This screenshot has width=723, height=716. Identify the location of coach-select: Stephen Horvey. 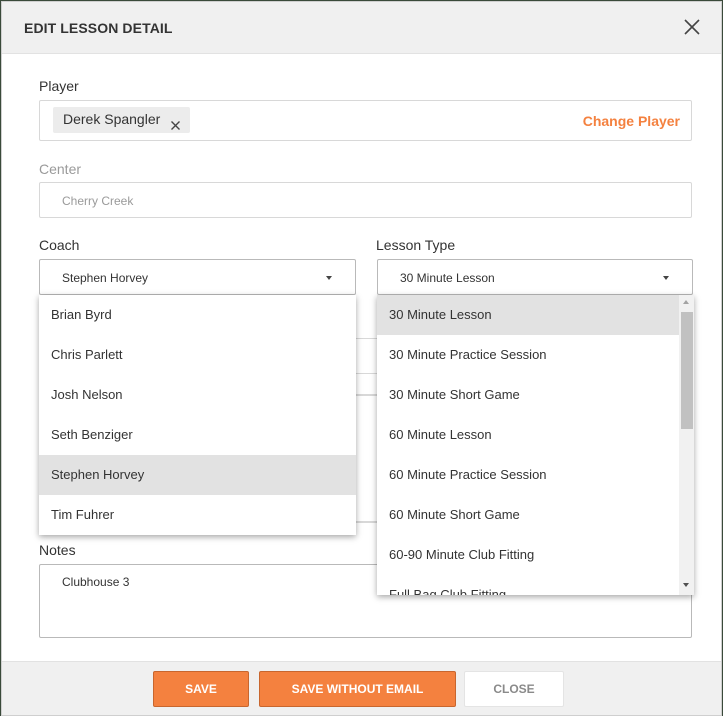
(197, 277).